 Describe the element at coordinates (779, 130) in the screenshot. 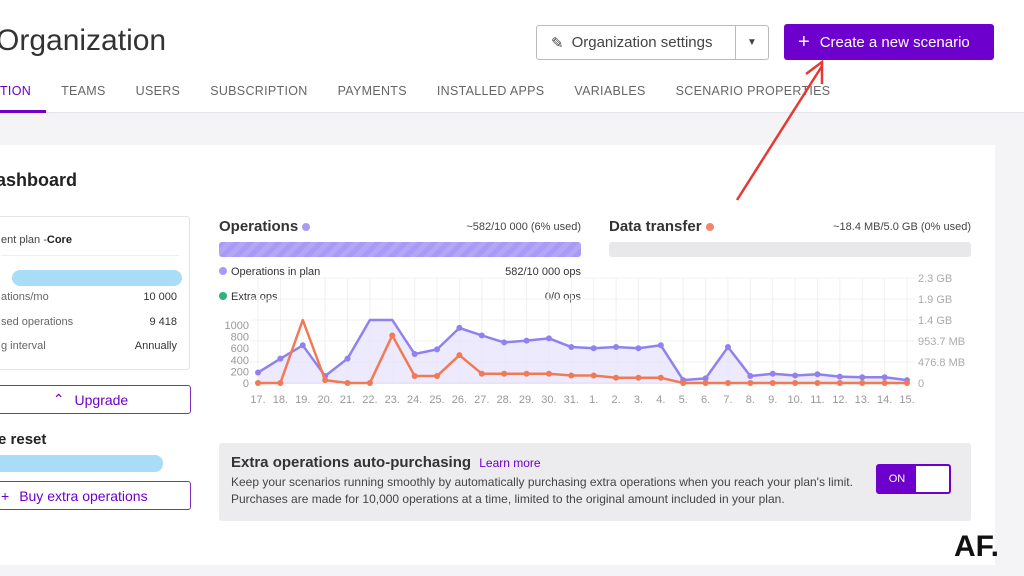

I see `annotation-arrow` at that location.